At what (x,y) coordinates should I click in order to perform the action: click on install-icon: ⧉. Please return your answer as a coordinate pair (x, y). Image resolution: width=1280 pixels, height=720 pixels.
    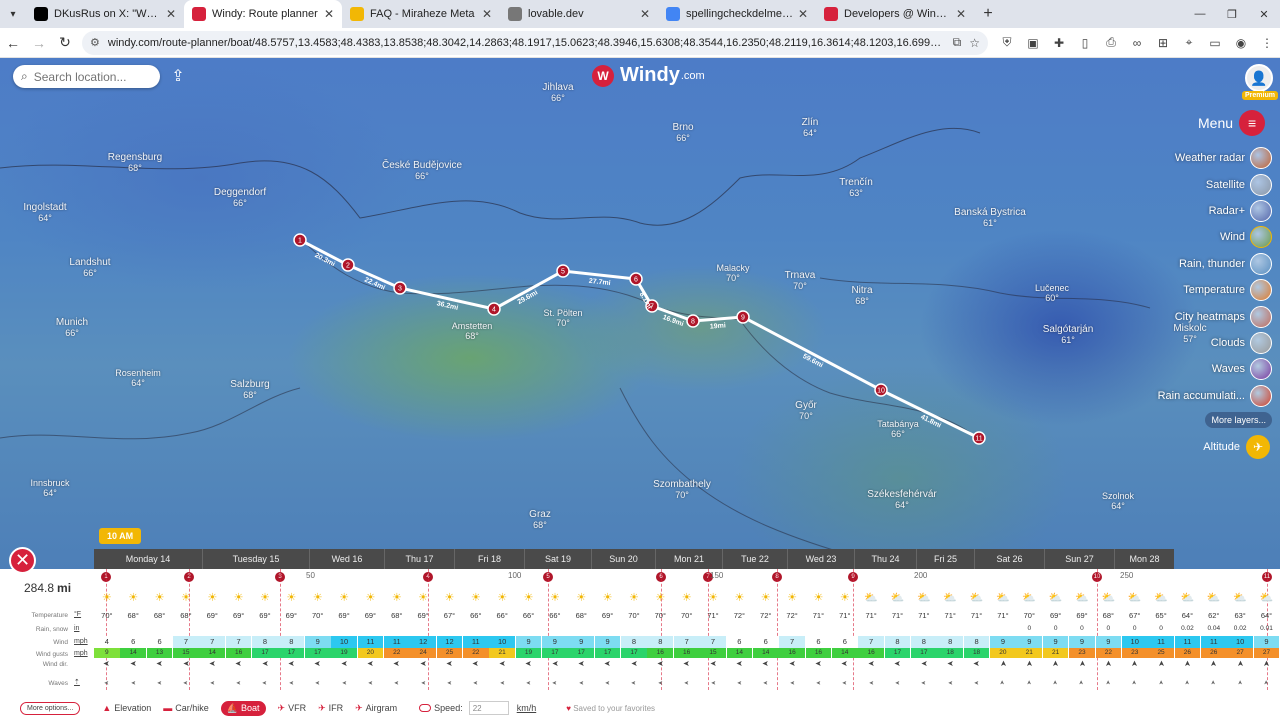
    Looking at the image, I should click on (957, 42).